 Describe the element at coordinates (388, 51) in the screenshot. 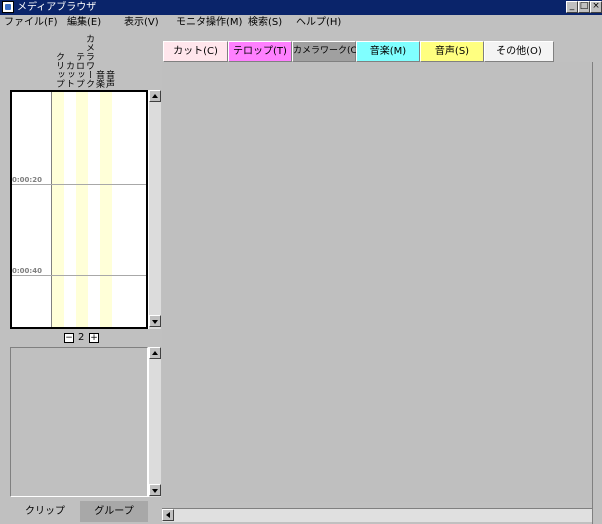

I see `tab-music: 音楽(M)` at that location.